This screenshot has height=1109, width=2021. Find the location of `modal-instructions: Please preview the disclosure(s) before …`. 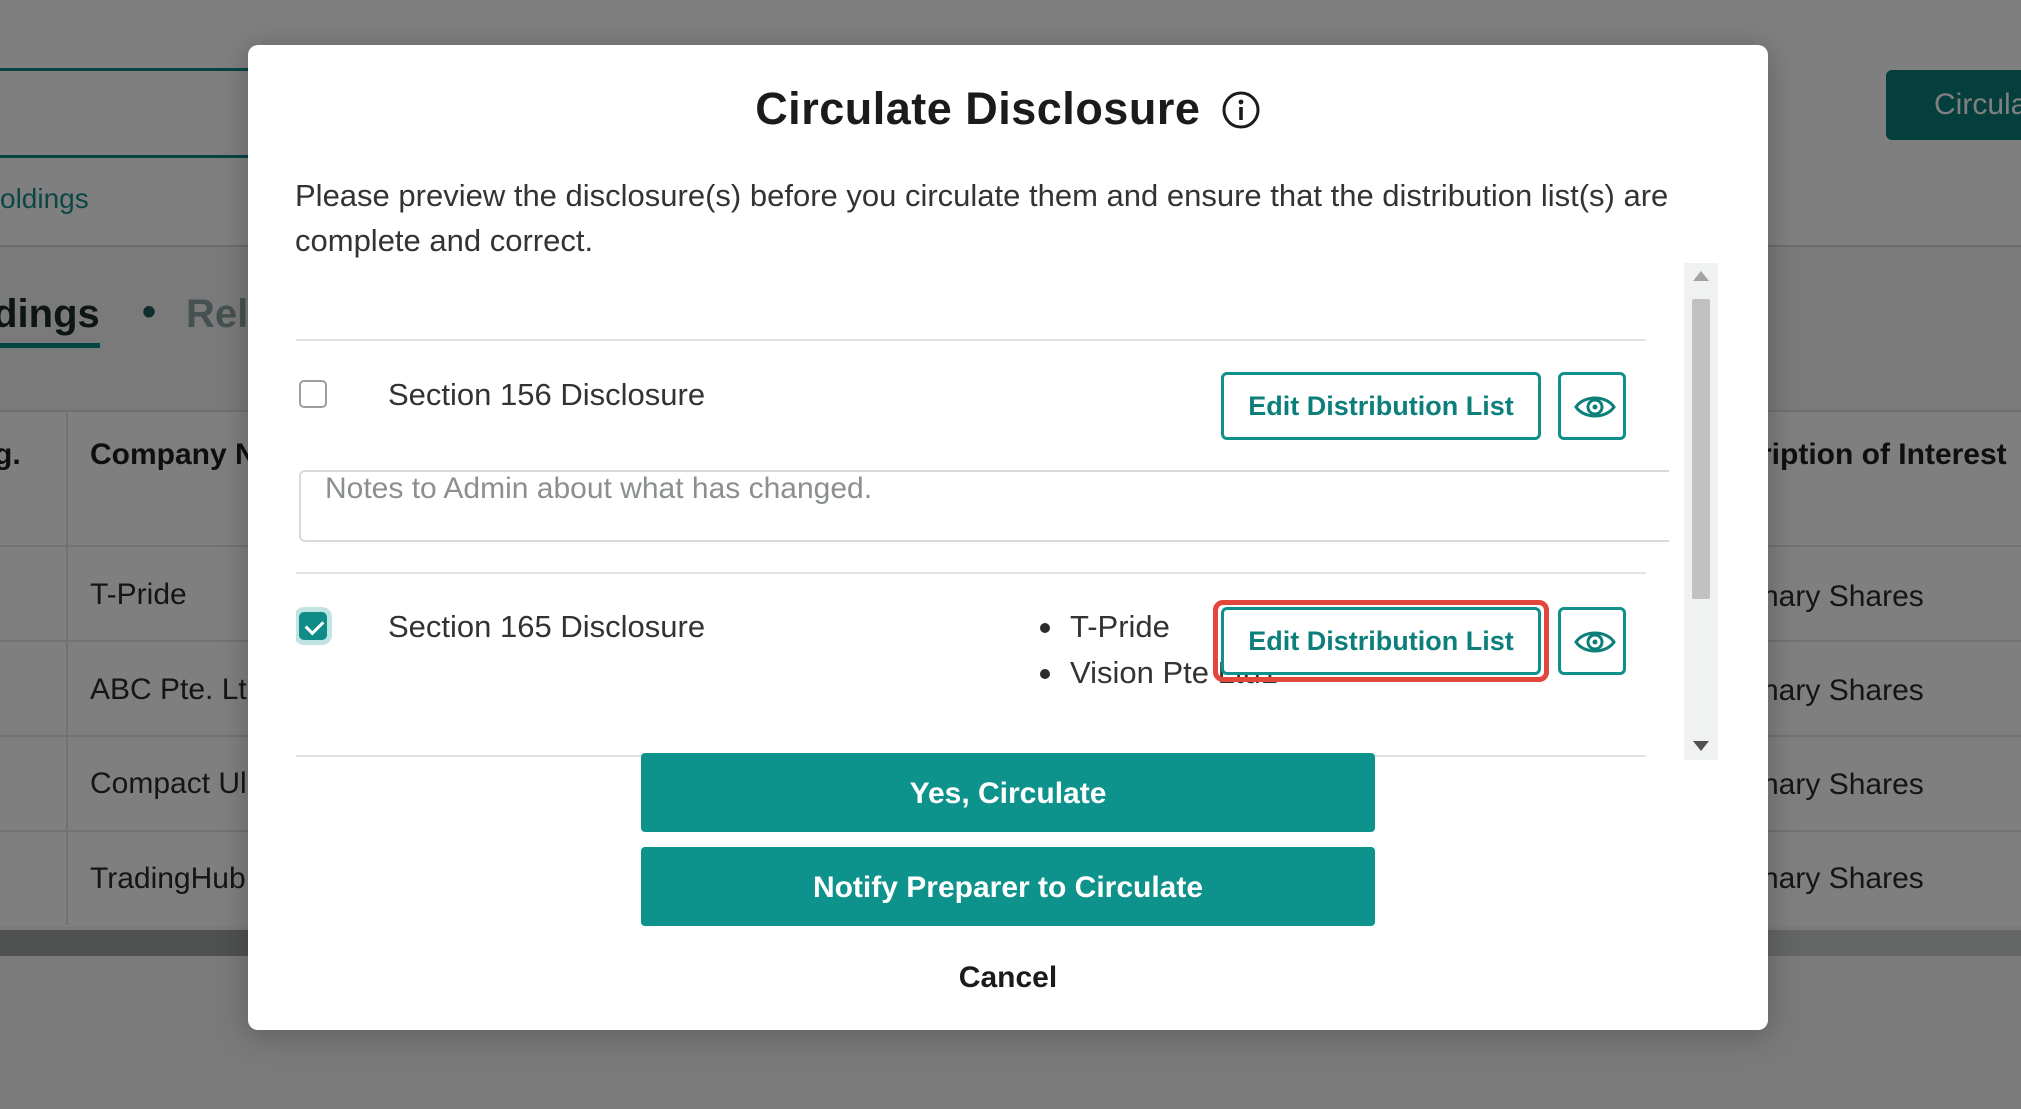

modal-instructions: Please preview the disclosure(s) before … is located at coordinates (982, 218).